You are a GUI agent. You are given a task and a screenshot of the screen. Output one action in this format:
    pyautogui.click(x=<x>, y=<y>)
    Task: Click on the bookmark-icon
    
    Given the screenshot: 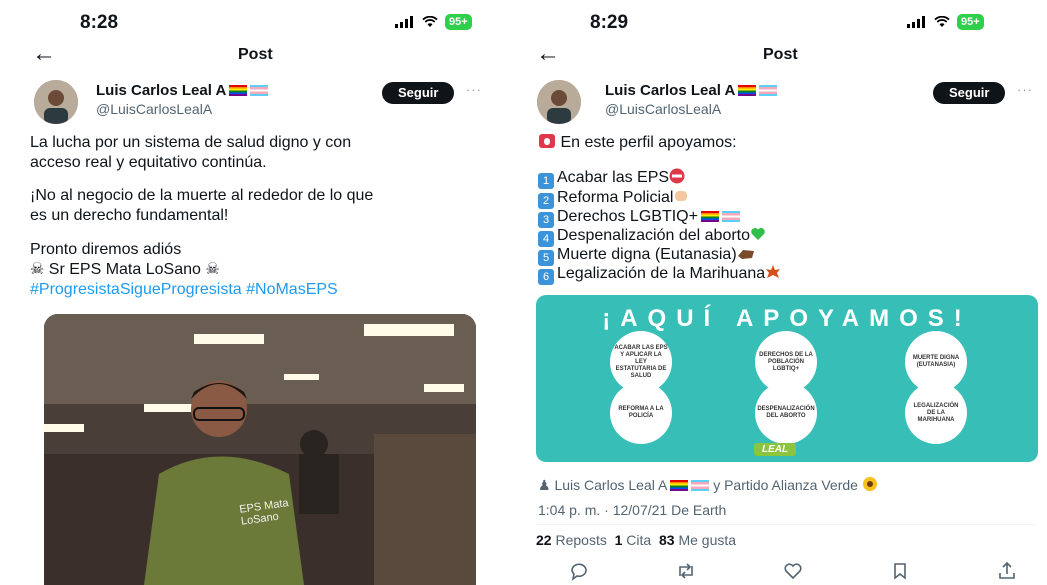 What is the action you would take?
    pyautogui.click(x=900, y=571)
    